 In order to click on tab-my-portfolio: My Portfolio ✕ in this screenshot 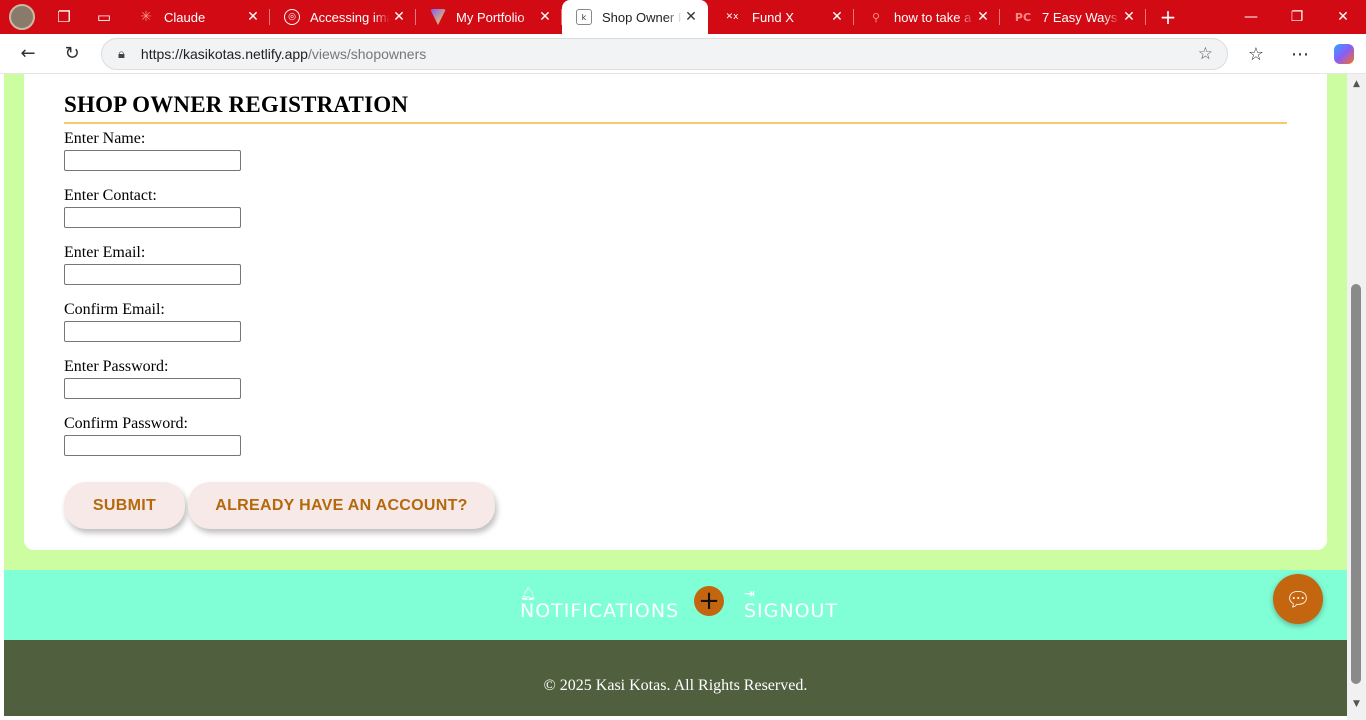, I will do `click(489, 17)`.